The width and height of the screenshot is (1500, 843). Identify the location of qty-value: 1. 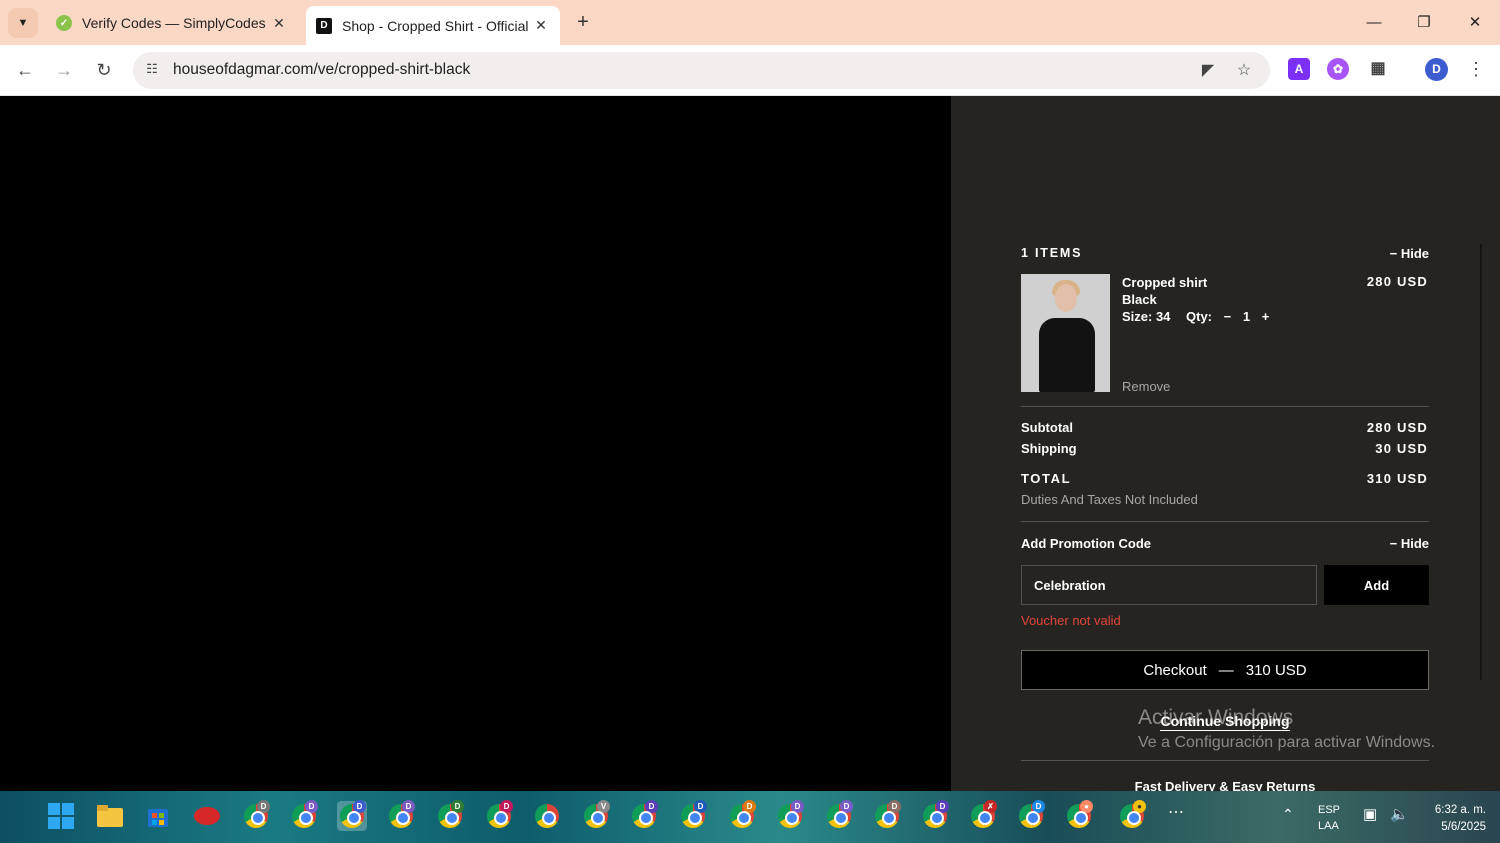
(1246, 316).